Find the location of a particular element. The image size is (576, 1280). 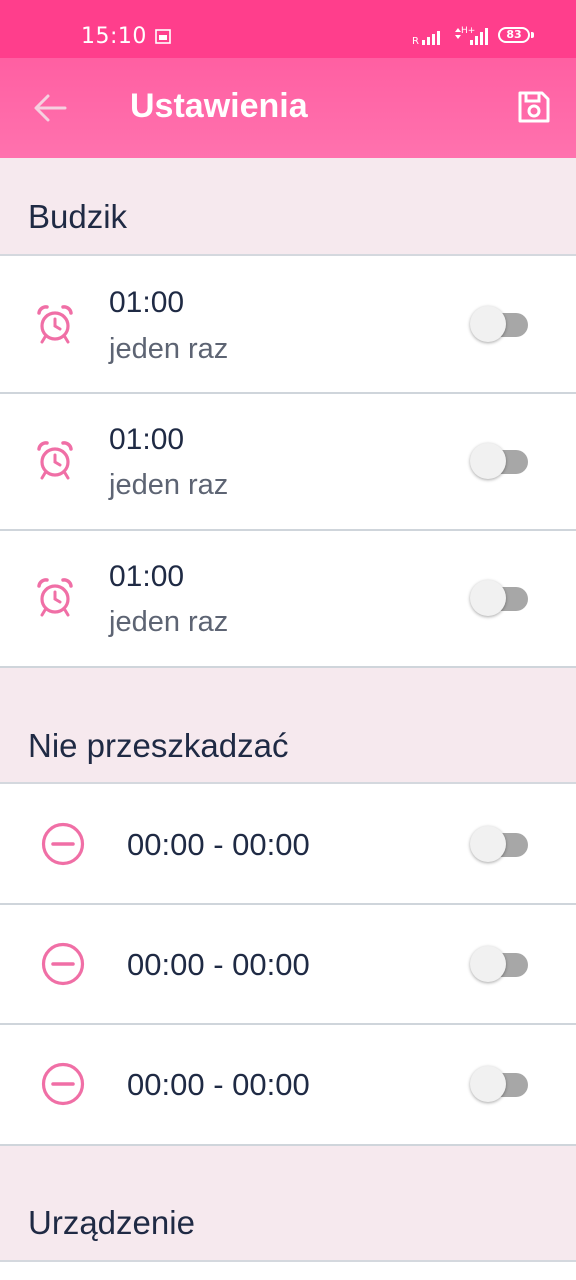

status-time: 15:10 is located at coordinates (114, 36).